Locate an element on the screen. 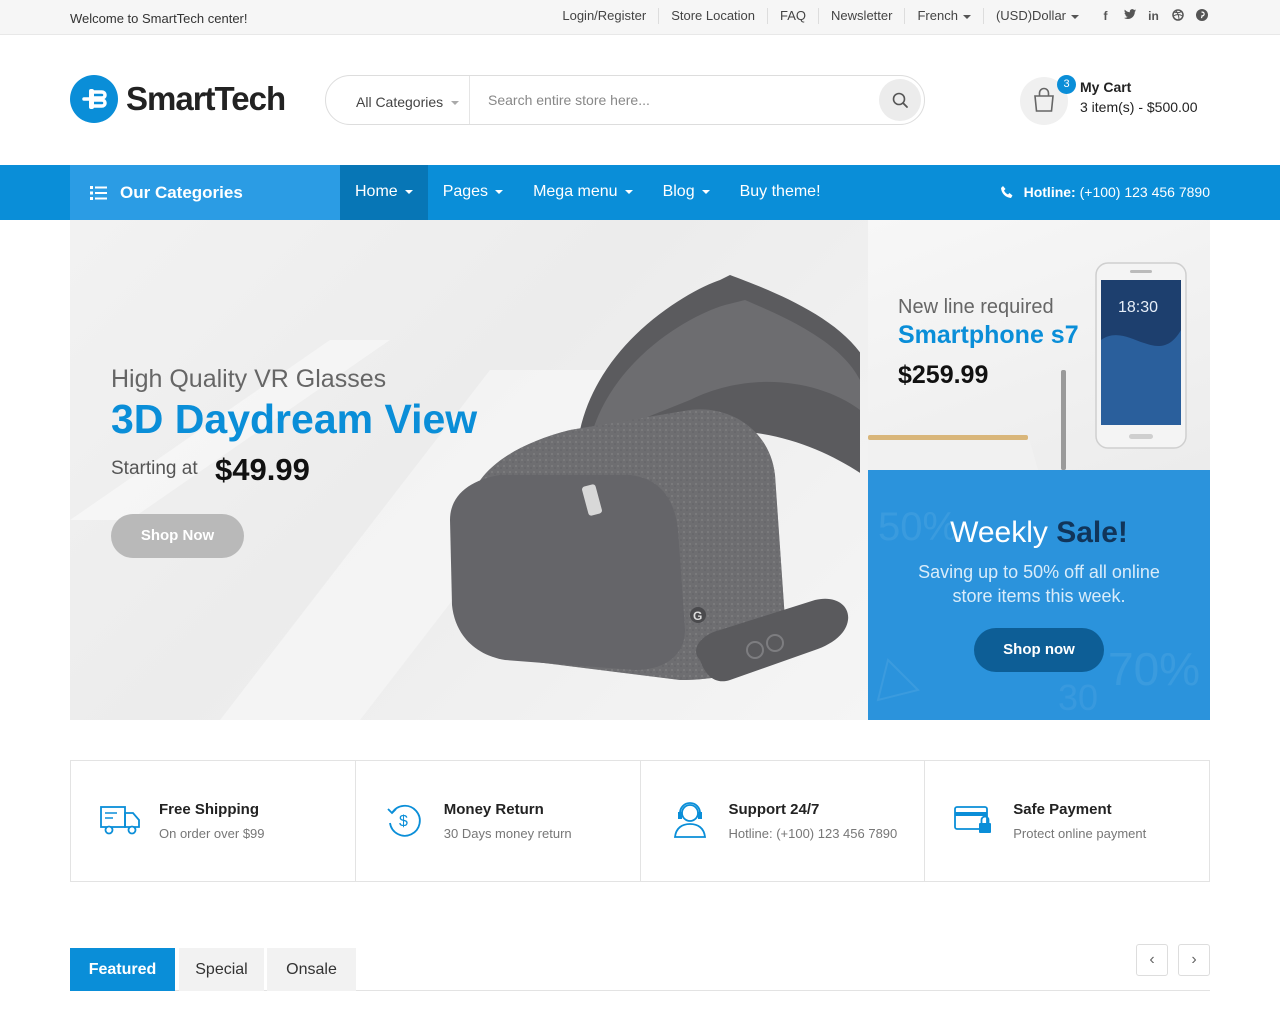 The height and width of the screenshot is (1024, 1280). search-bar: All Categories is located at coordinates (625, 100).